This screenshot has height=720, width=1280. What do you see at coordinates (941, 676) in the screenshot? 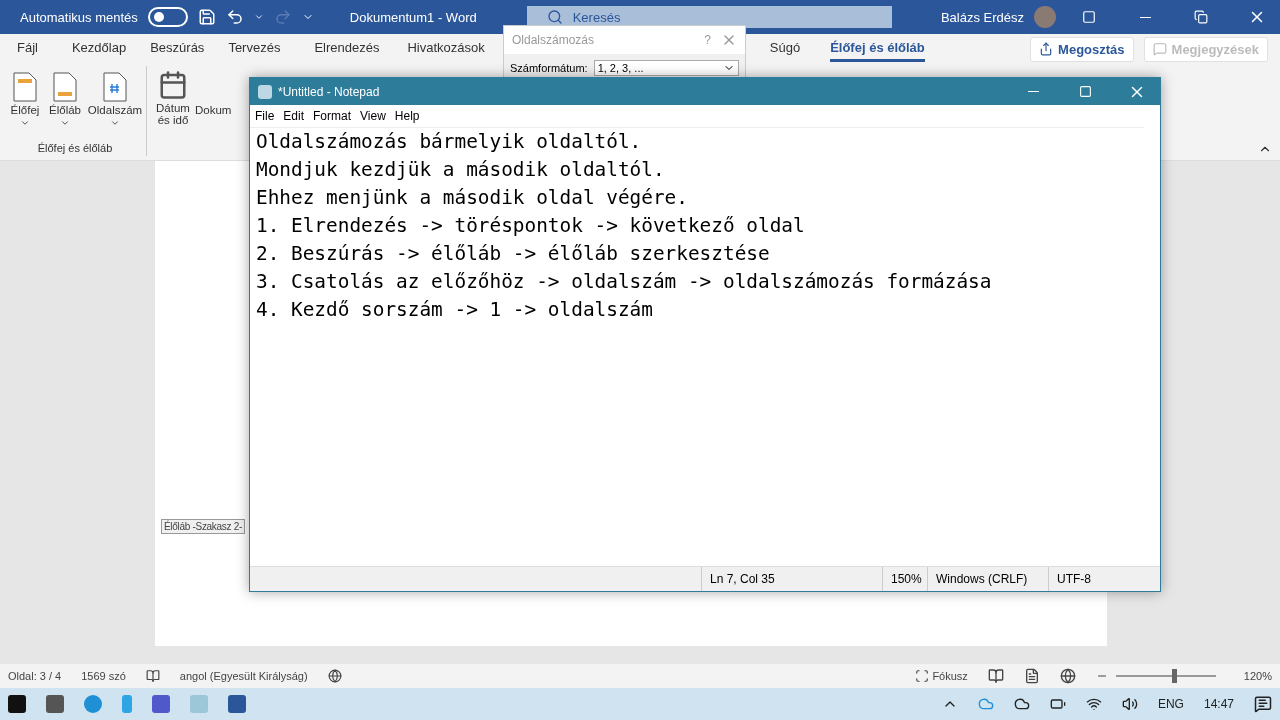
I see `focus-button: Fókusz` at bounding box center [941, 676].